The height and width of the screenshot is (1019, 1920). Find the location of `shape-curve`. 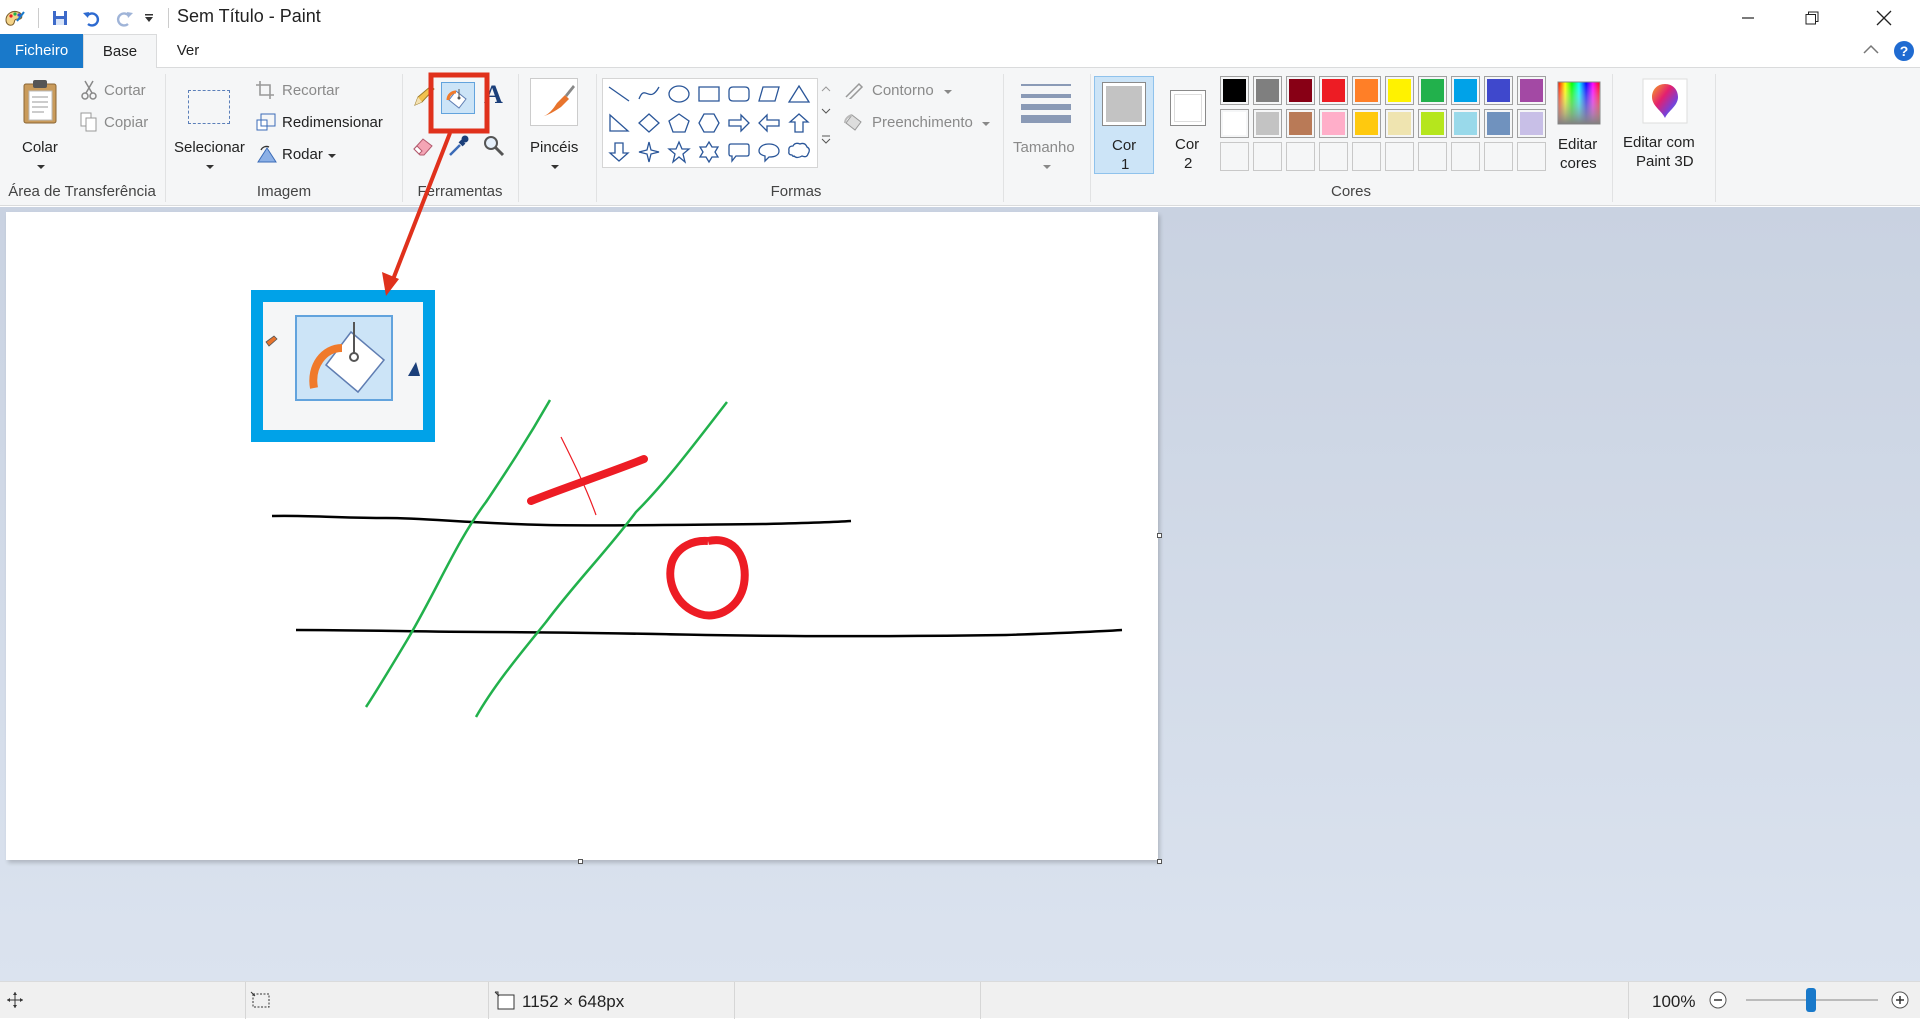

shape-curve is located at coordinates (649, 93).